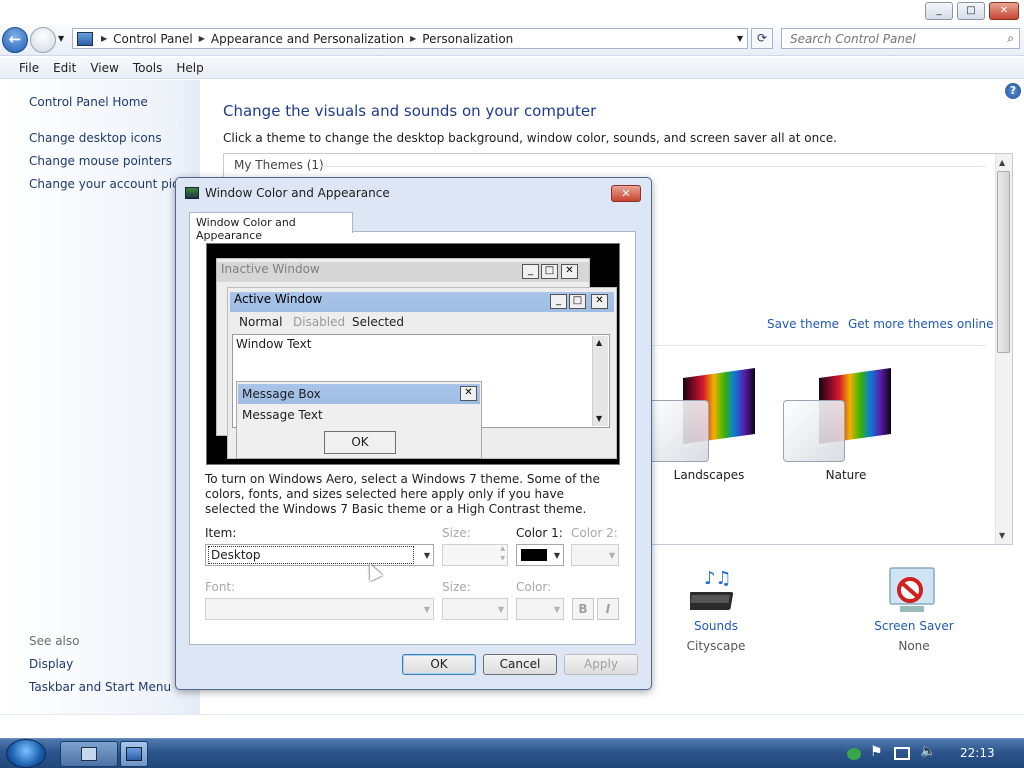  I want to click on sounds-link: Sounds, so click(716, 626).